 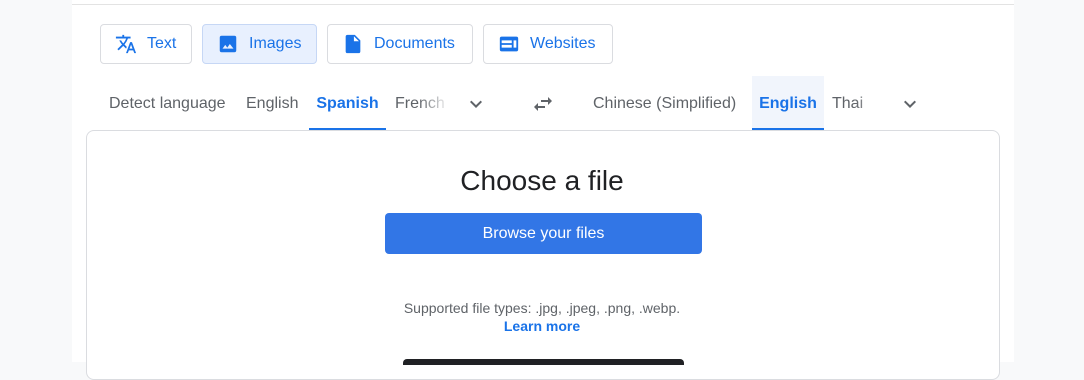 What do you see at coordinates (275, 43) in the screenshot?
I see `mode-label: Images` at bounding box center [275, 43].